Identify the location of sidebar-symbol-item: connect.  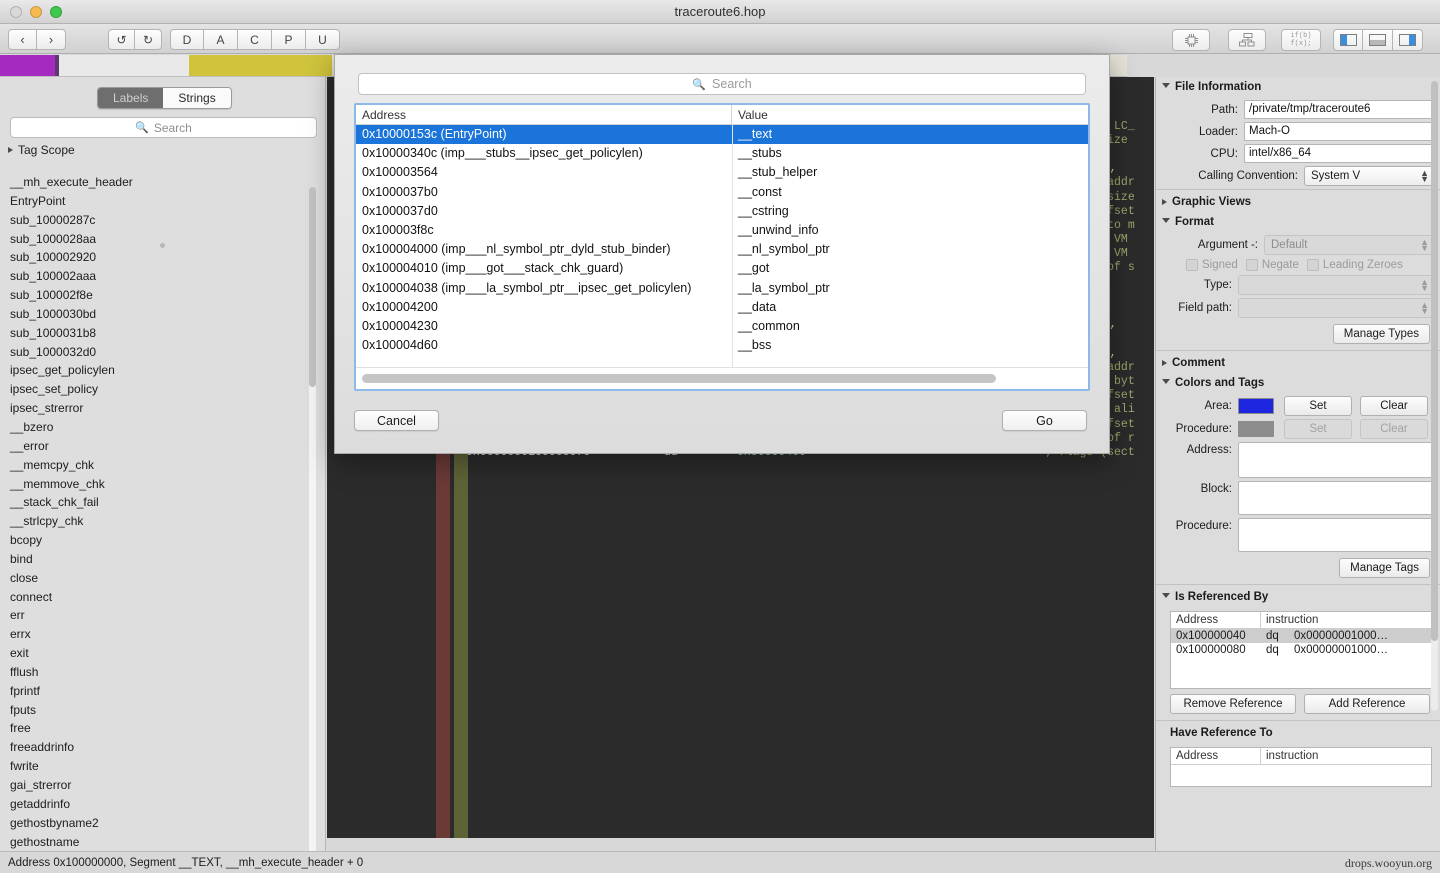
(163, 597).